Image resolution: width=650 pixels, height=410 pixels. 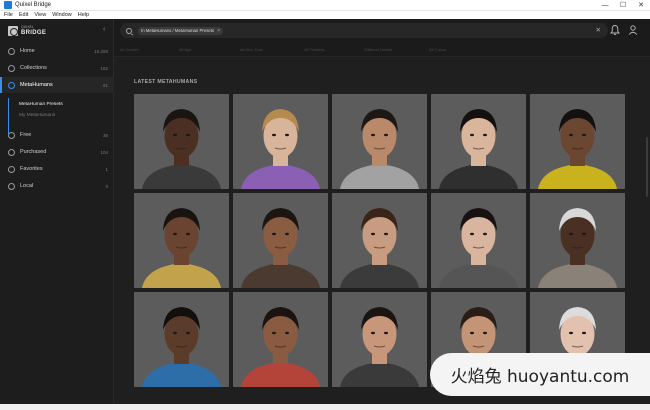 I want to click on sidebar-item-label: Free, so click(x=26, y=135).